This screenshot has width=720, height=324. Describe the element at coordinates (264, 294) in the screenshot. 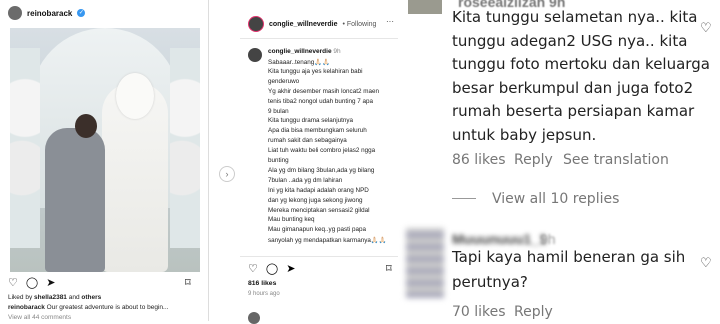

I see `post-time: 9 hours ago` at that location.